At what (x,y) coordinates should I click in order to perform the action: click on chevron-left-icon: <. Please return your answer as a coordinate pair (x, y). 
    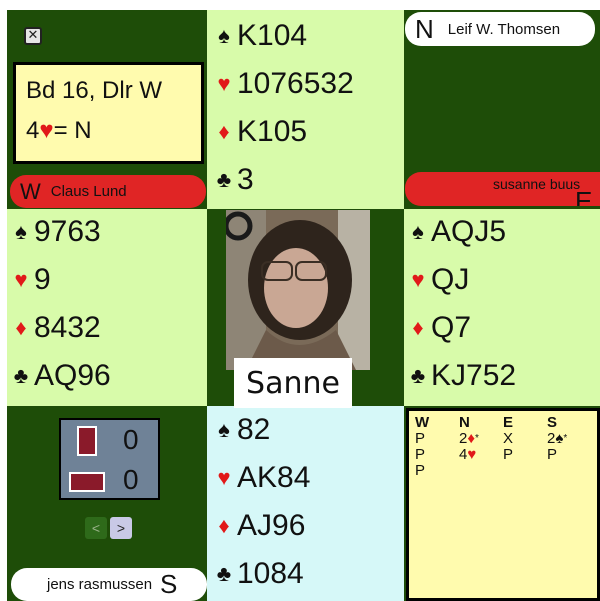
    Looking at the image, I should click on (96, 528).